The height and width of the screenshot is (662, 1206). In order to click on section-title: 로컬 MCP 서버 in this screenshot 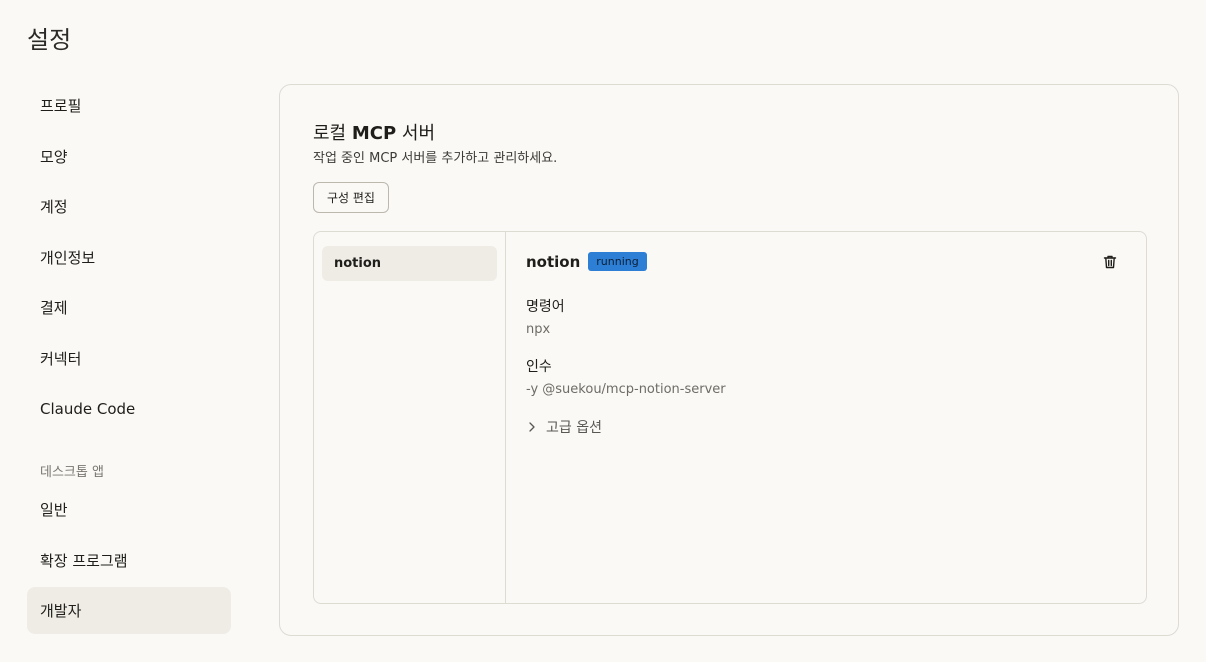, I will do `click(374, 132)`.